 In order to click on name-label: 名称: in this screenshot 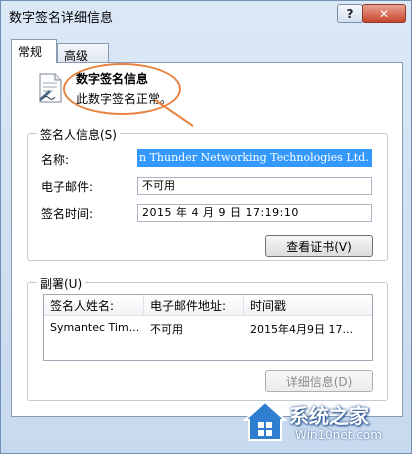, I will do `click(55, 160)`.